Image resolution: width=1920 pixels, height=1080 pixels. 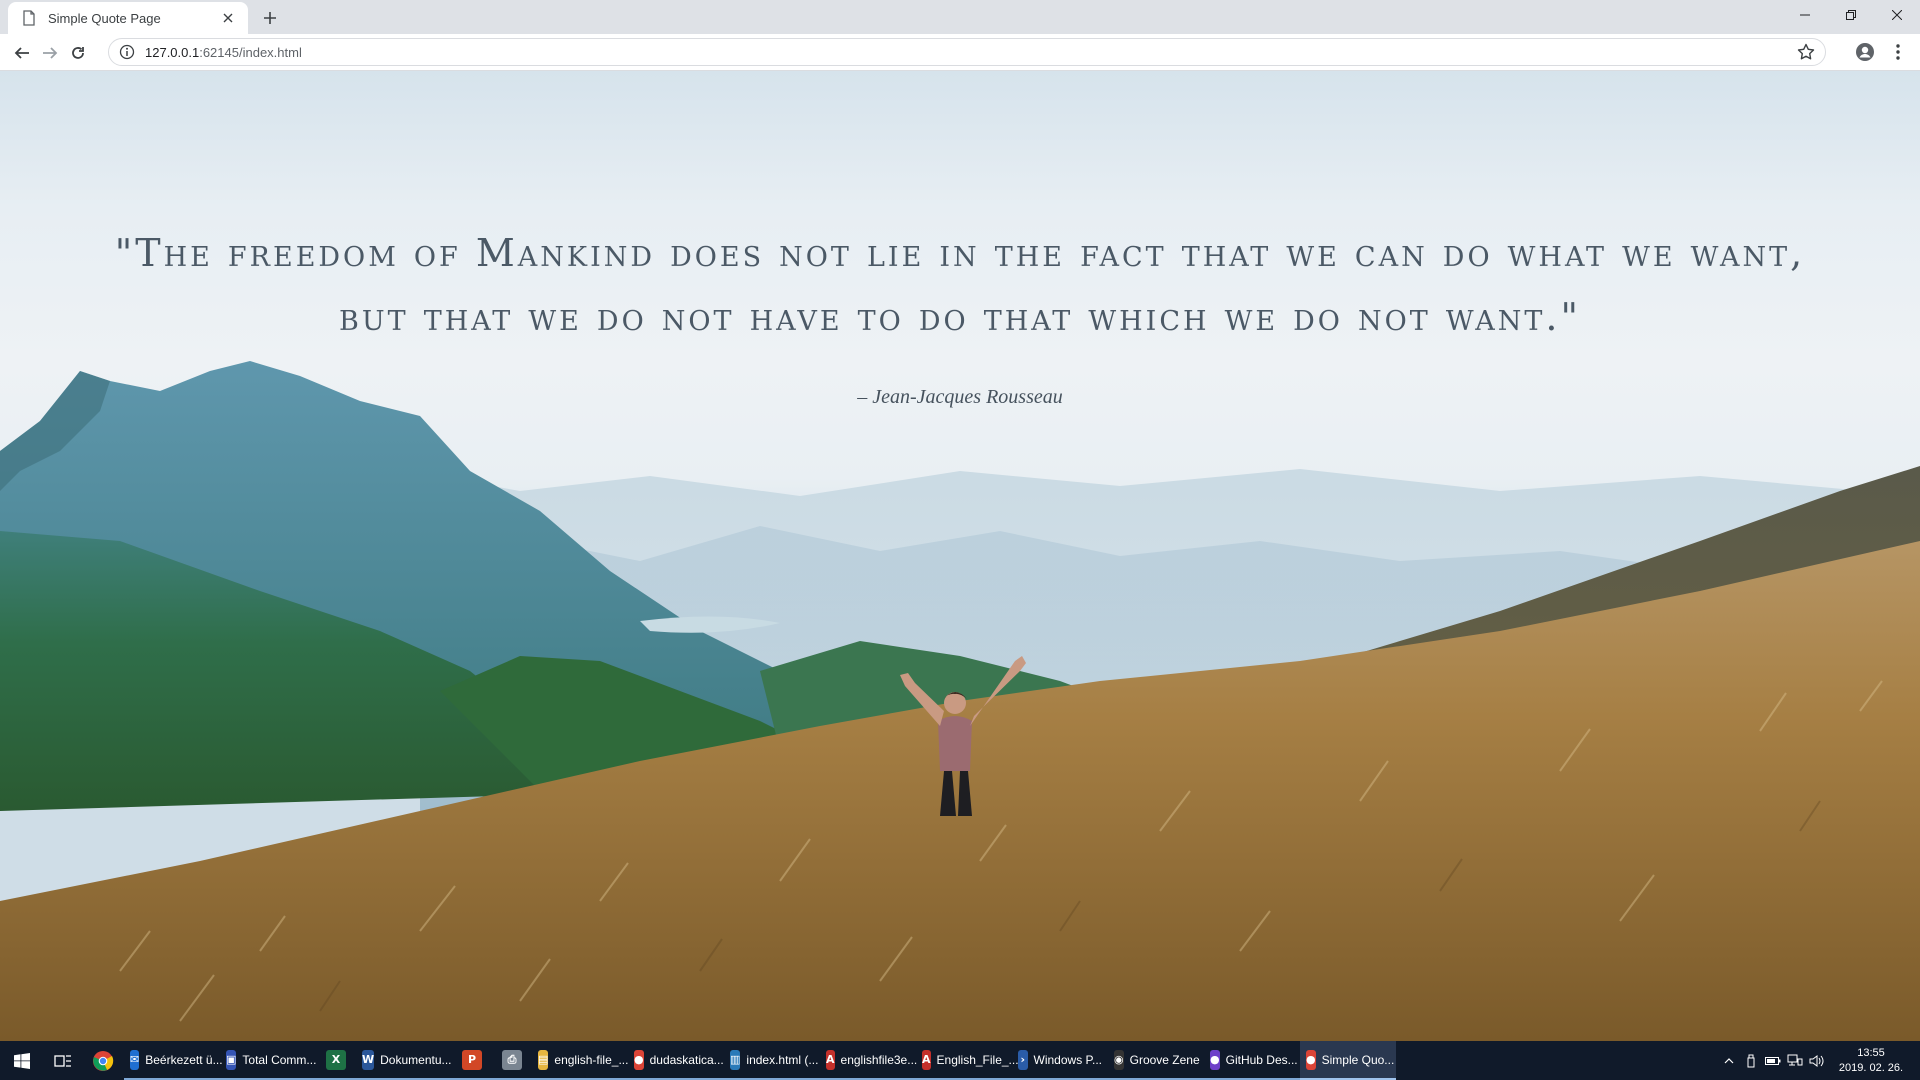 I want to click on tab-title: Simple Quote Page, so click(x=104, y=18).